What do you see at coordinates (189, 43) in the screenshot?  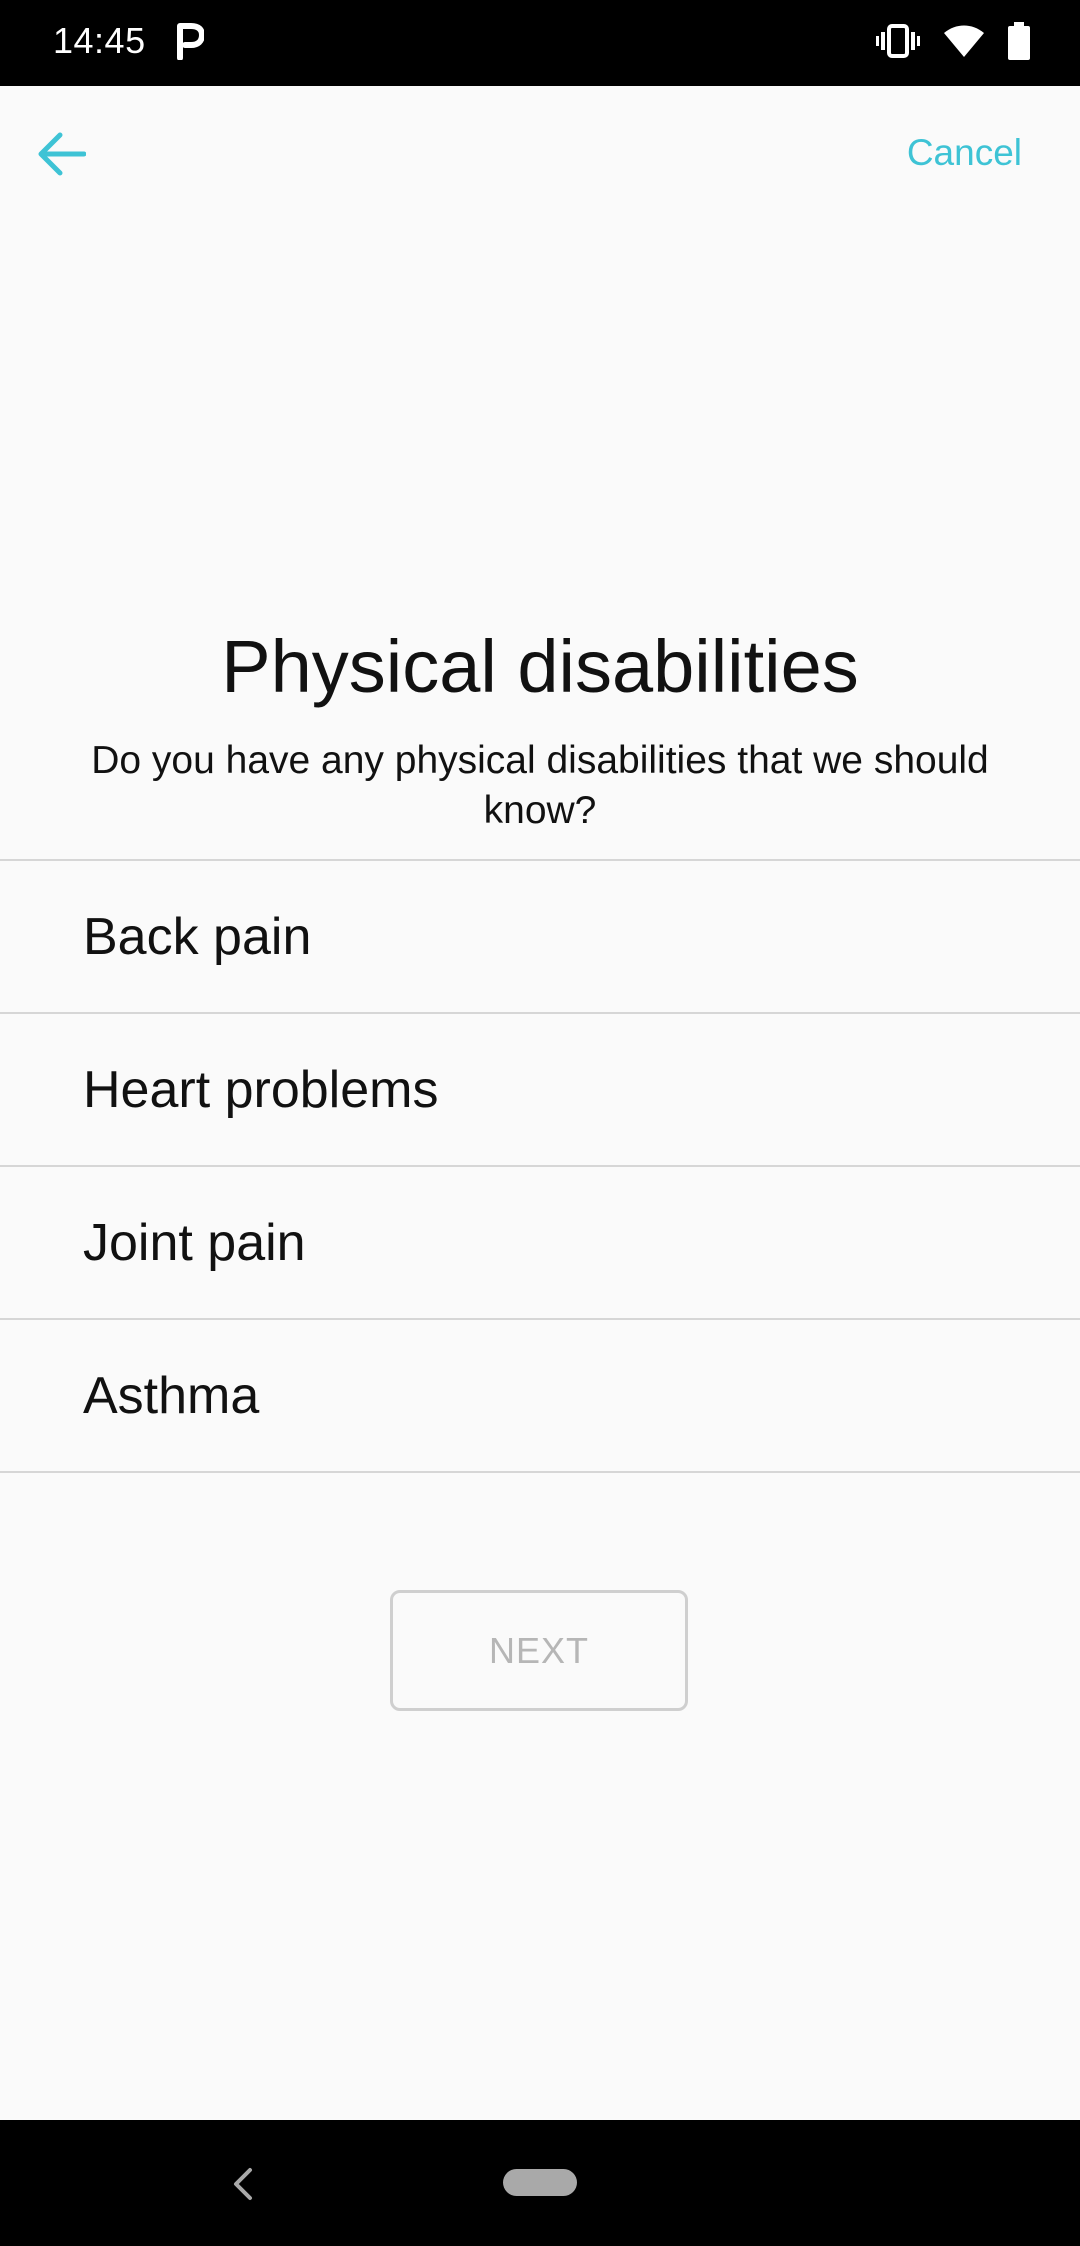 I see `parking-p-icon` at bounding box center [189, 43].